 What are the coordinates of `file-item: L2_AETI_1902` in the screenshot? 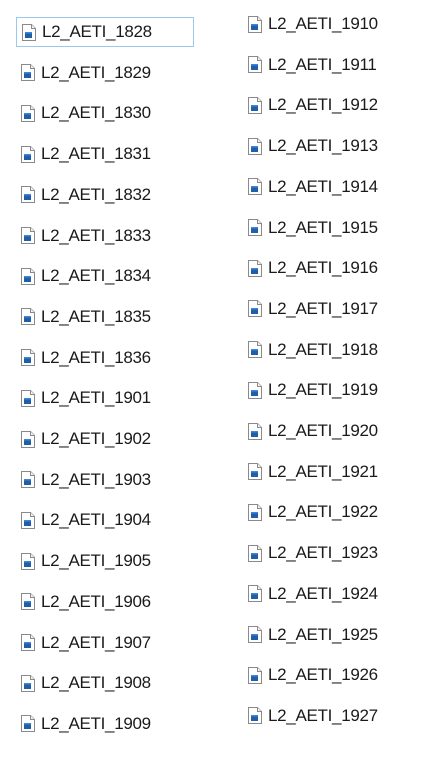 It's located at (105, 439).